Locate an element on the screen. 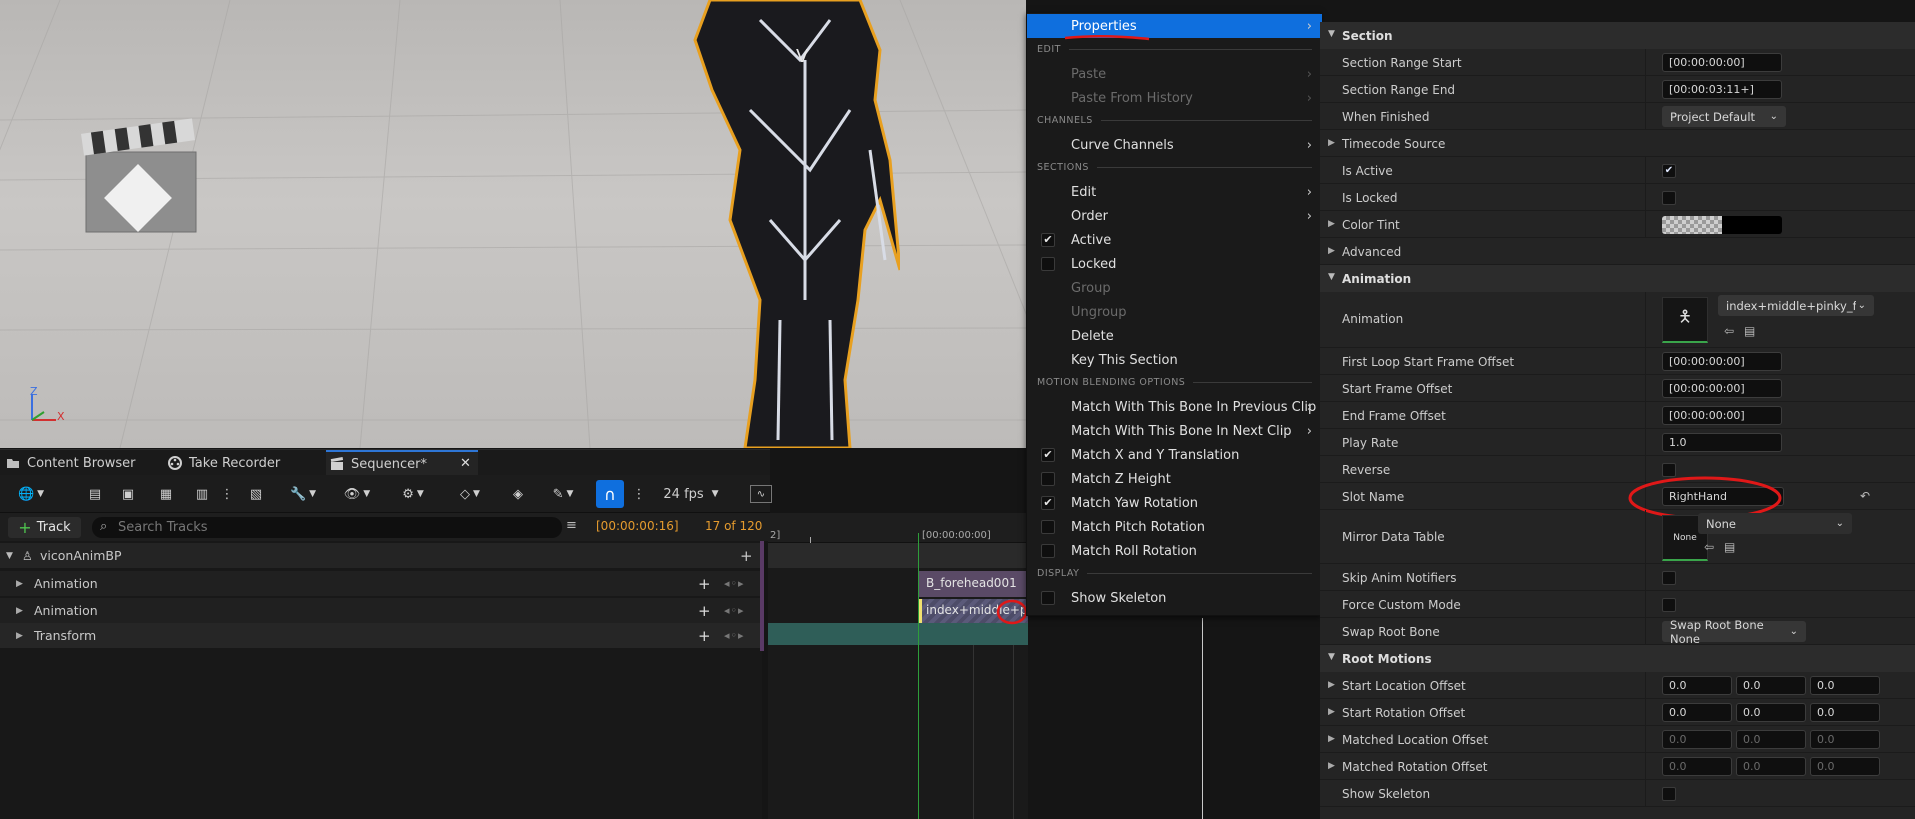 This screenshot has width=1915, height=819. menu-item-match-yaw-rotation: ✔ Match Yaw Rotation is located at coordinates (1174, 503).